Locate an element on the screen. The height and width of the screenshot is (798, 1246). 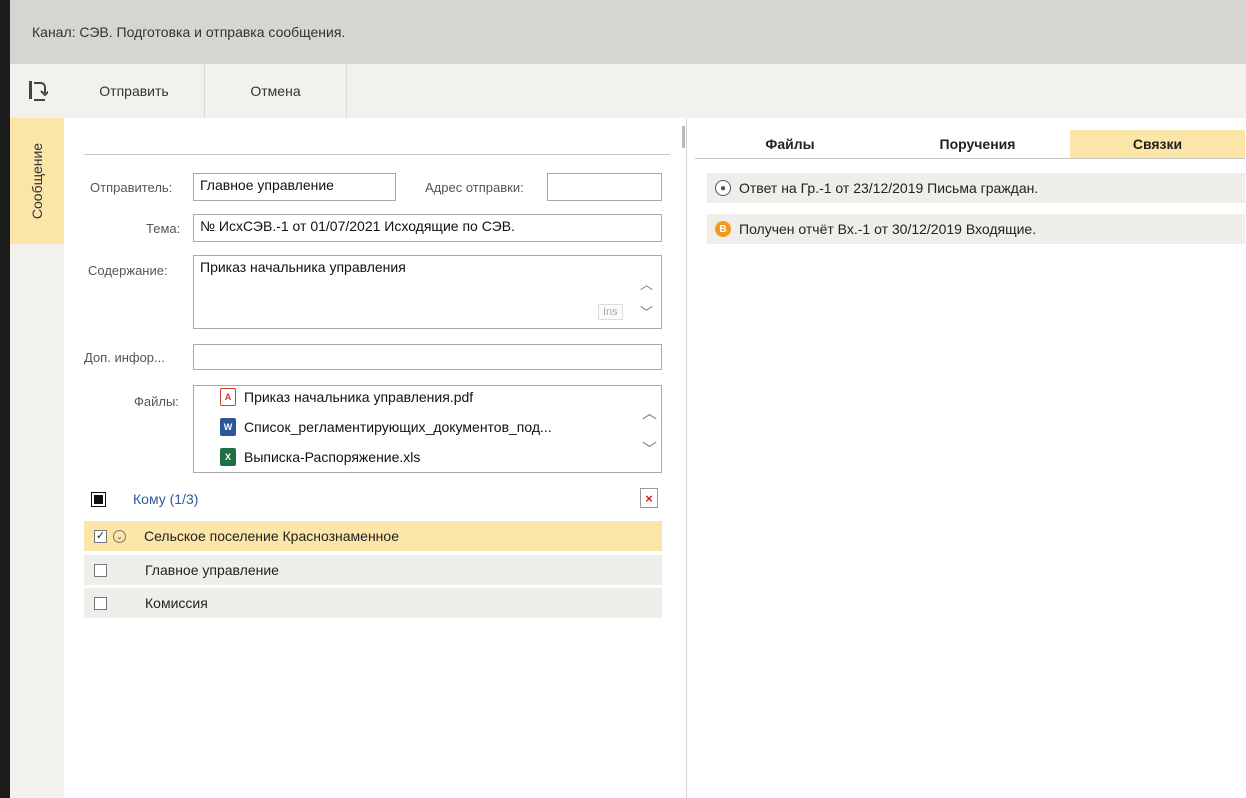
file-name: Выписка-Распоряжение.xls is located at coordinates (332, 457).